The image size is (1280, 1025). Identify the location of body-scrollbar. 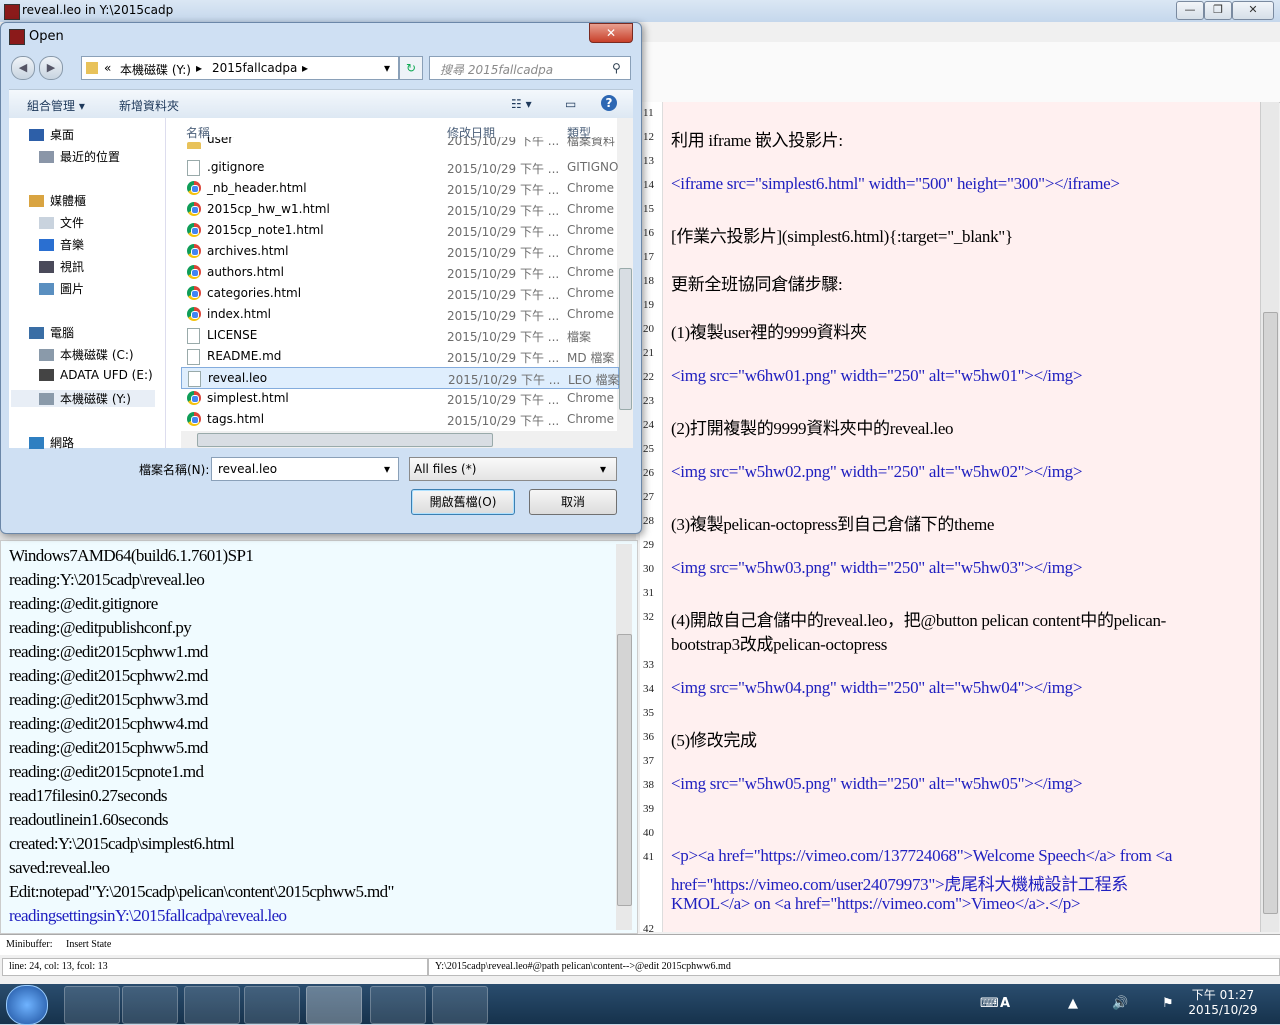
(1269, 517).